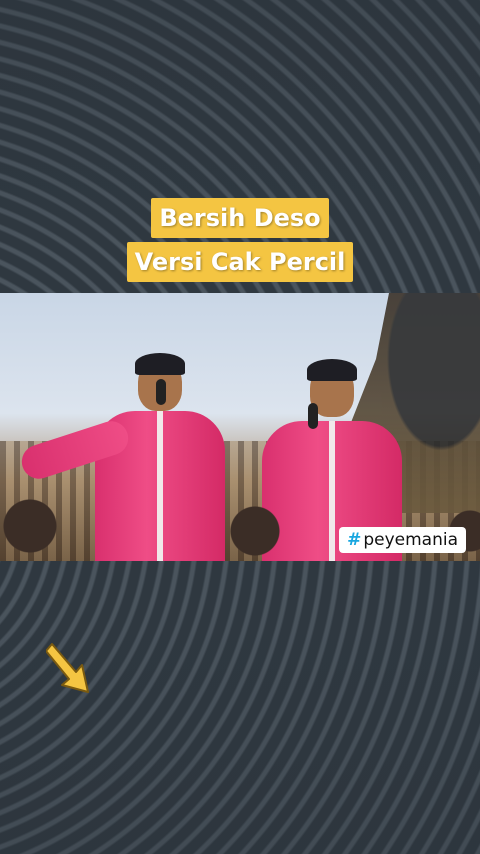  Describe the element at coordinates (332, 370) in the screenshot. I see `performer-right-cap` at that location.